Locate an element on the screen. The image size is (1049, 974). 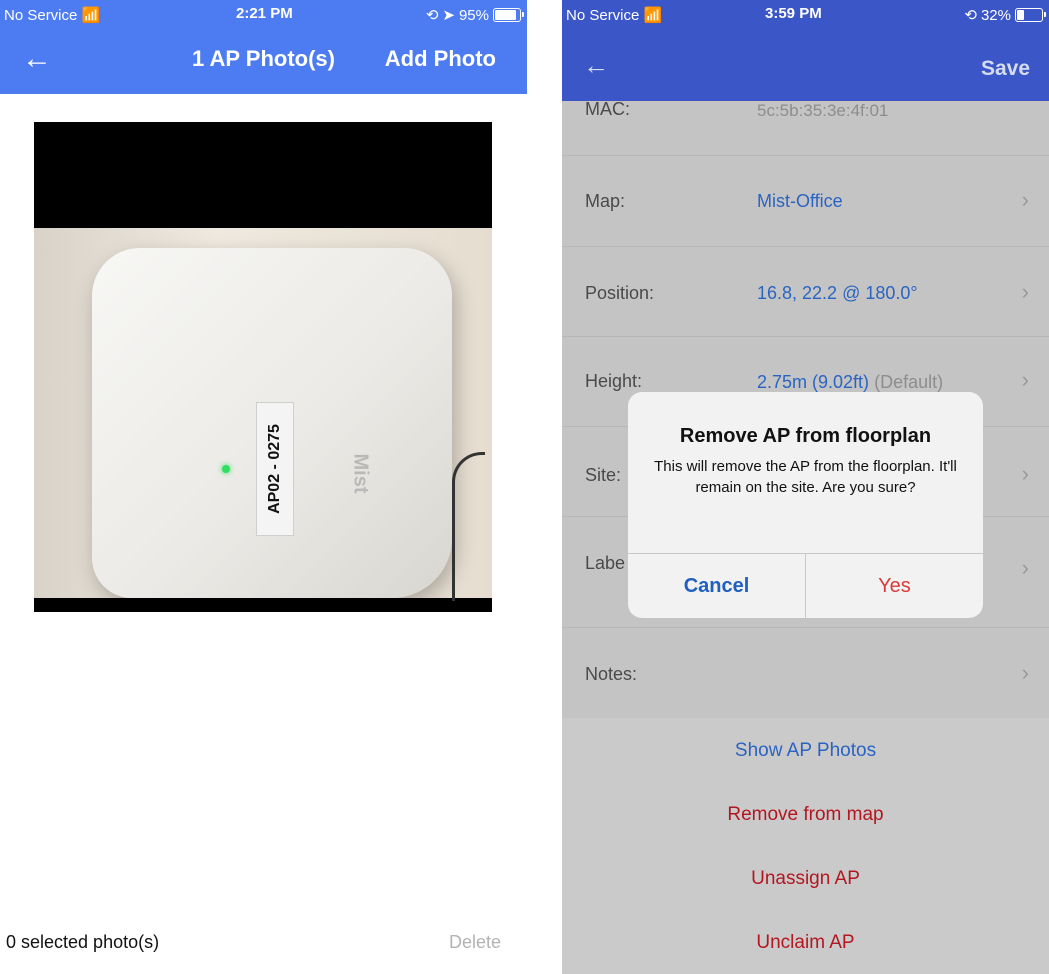
dialog-title: Remove AP from floorplan is located at coordinates (805, 436).